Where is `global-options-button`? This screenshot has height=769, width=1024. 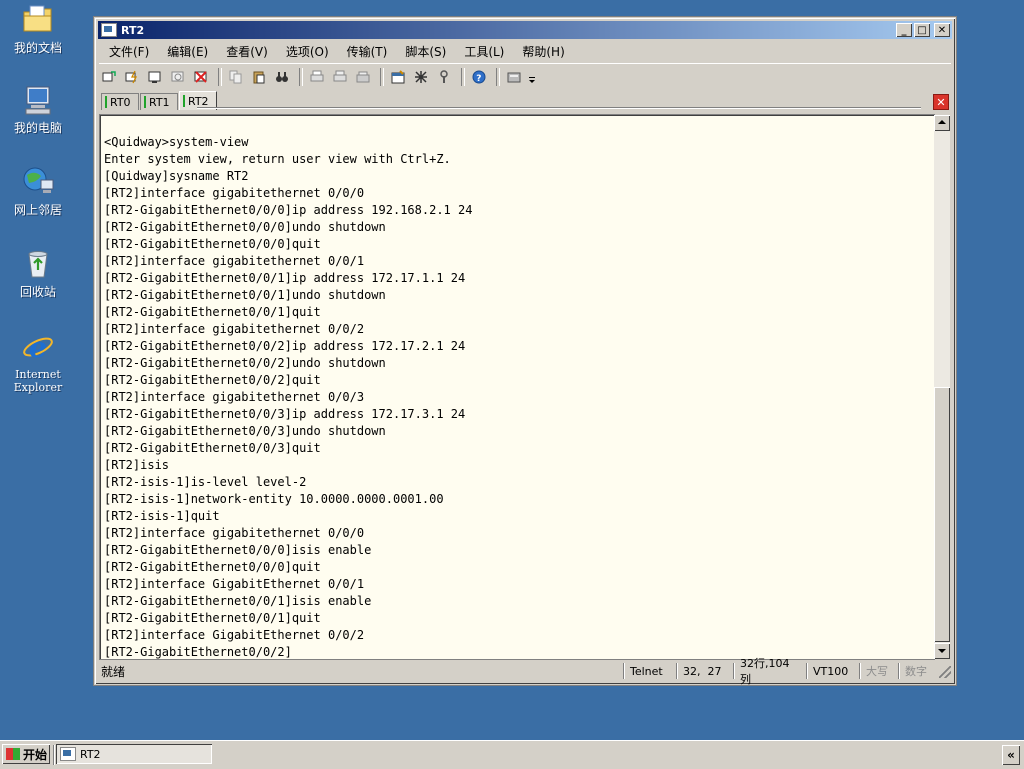 global-options-button is located at coordinates (421, 77).